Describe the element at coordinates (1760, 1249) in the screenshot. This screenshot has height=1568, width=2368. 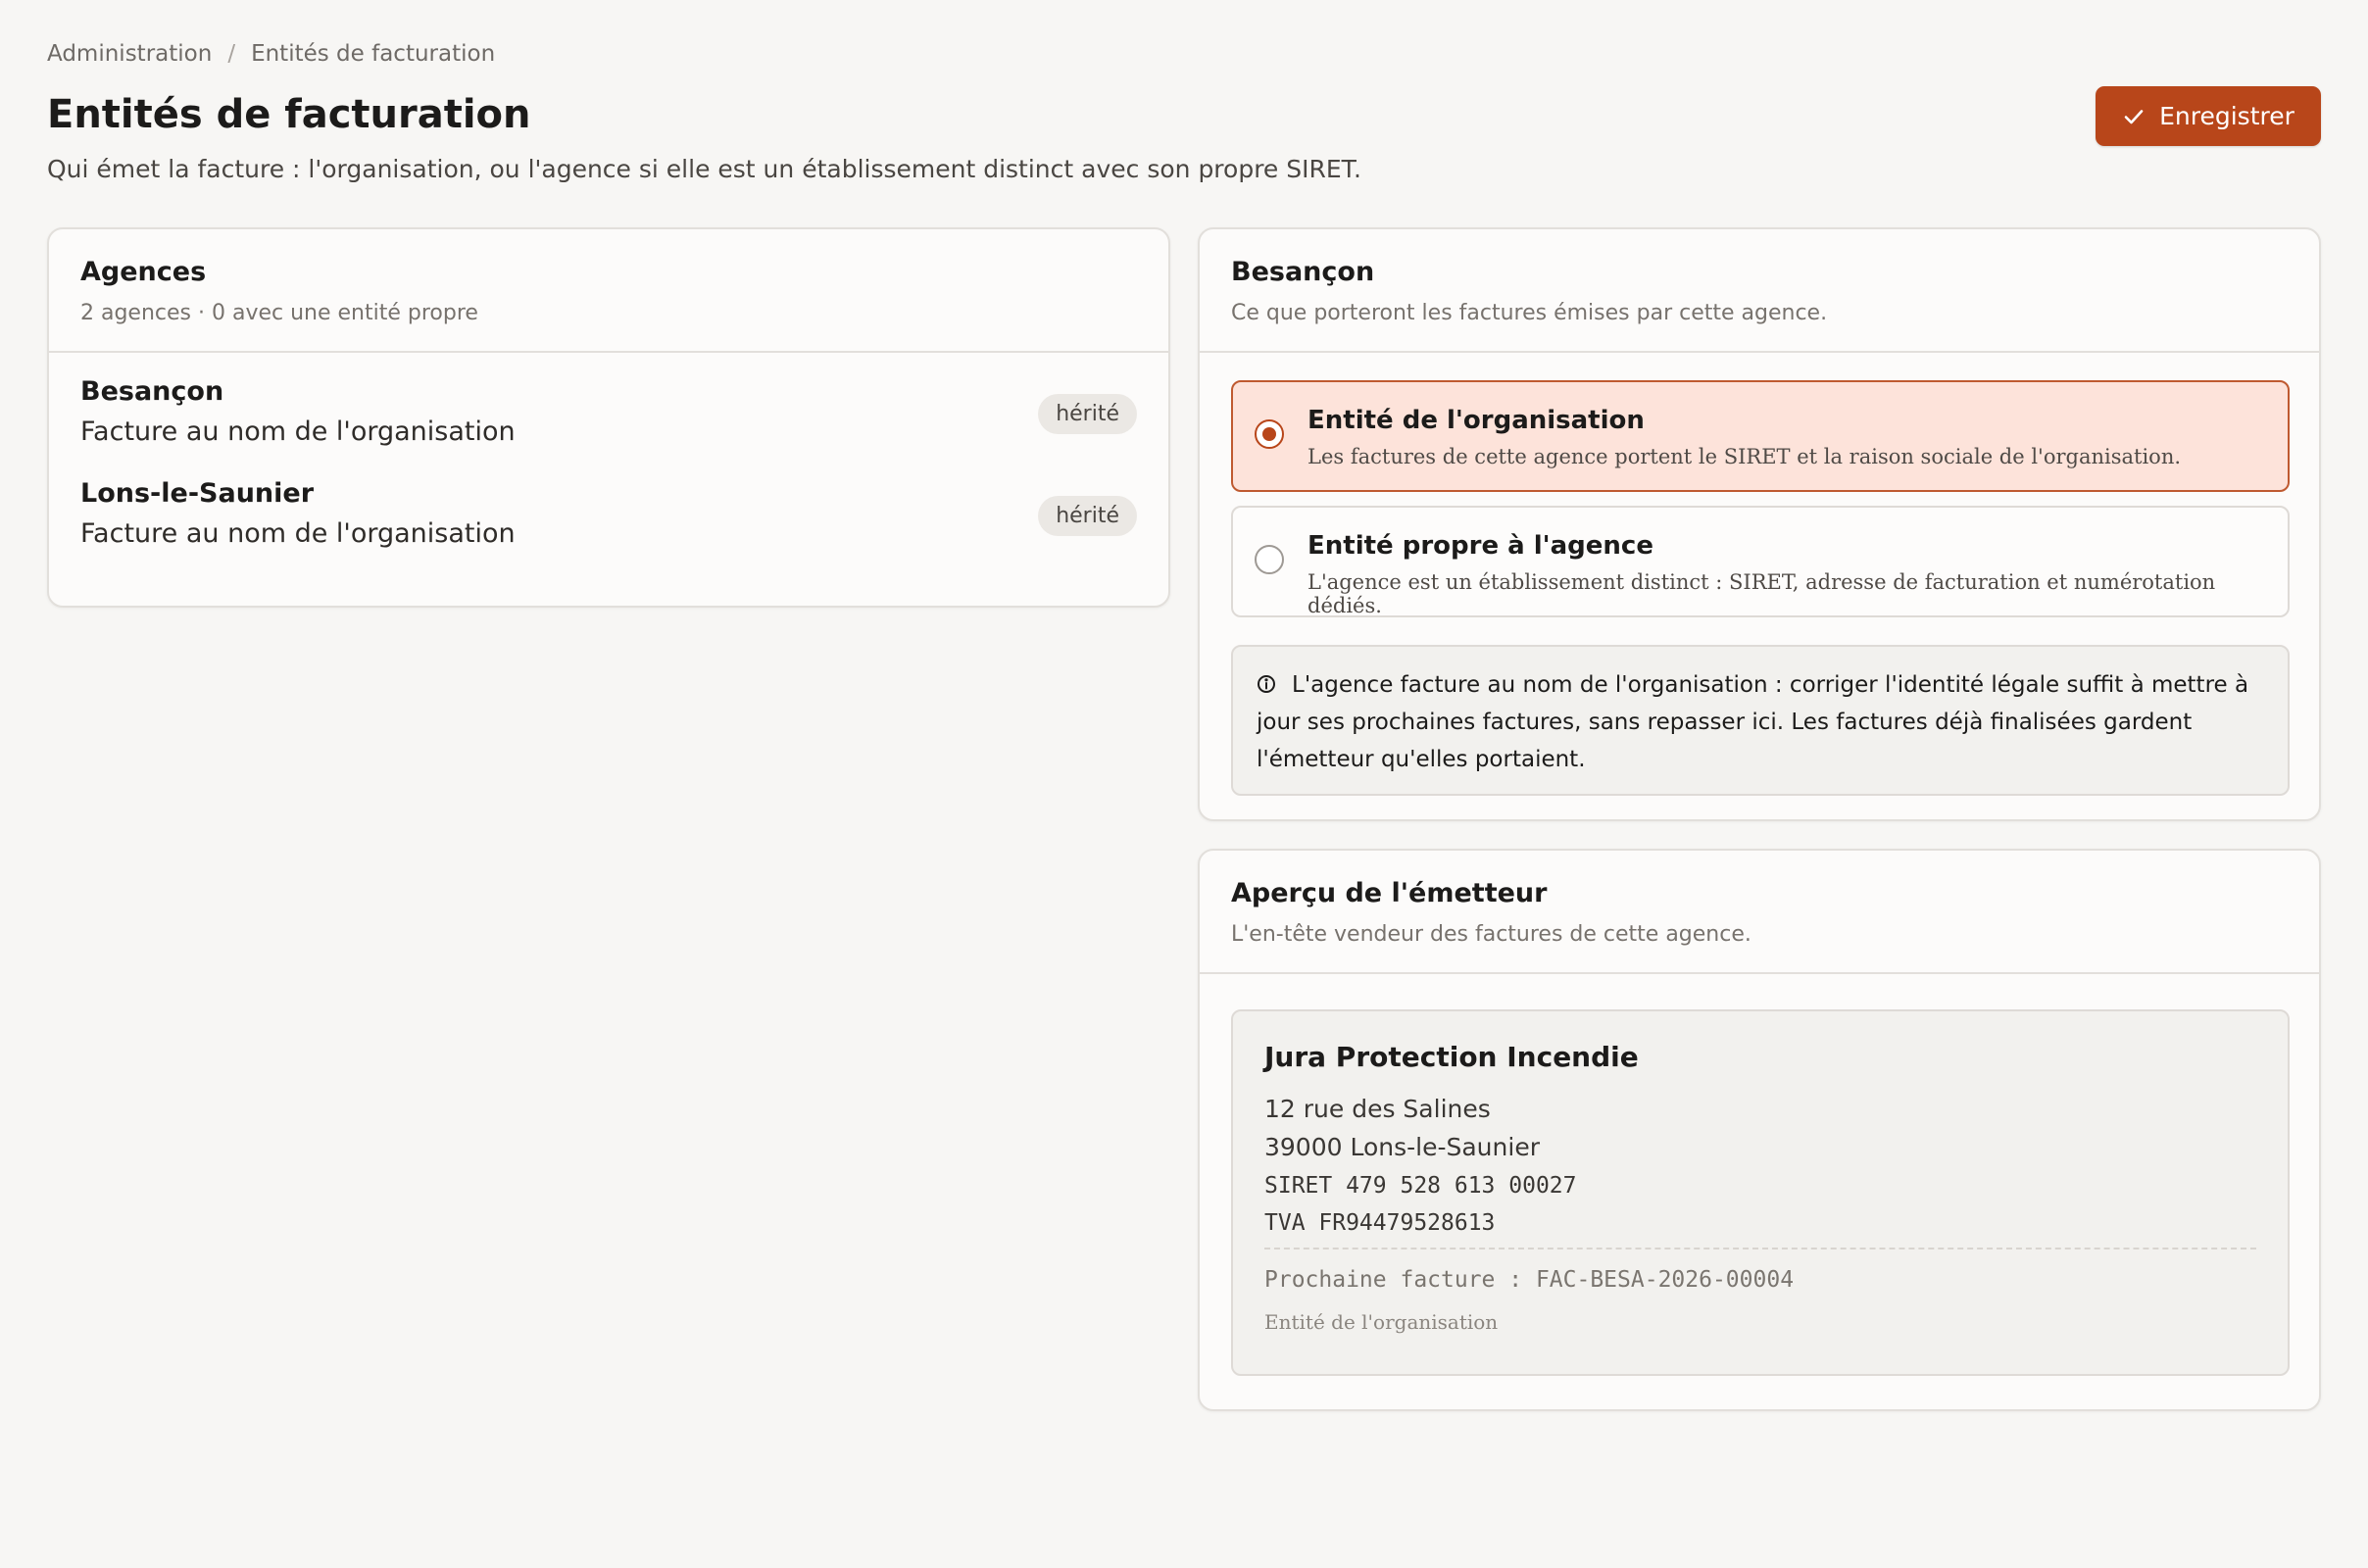
I see `dashed-divider` at that location.